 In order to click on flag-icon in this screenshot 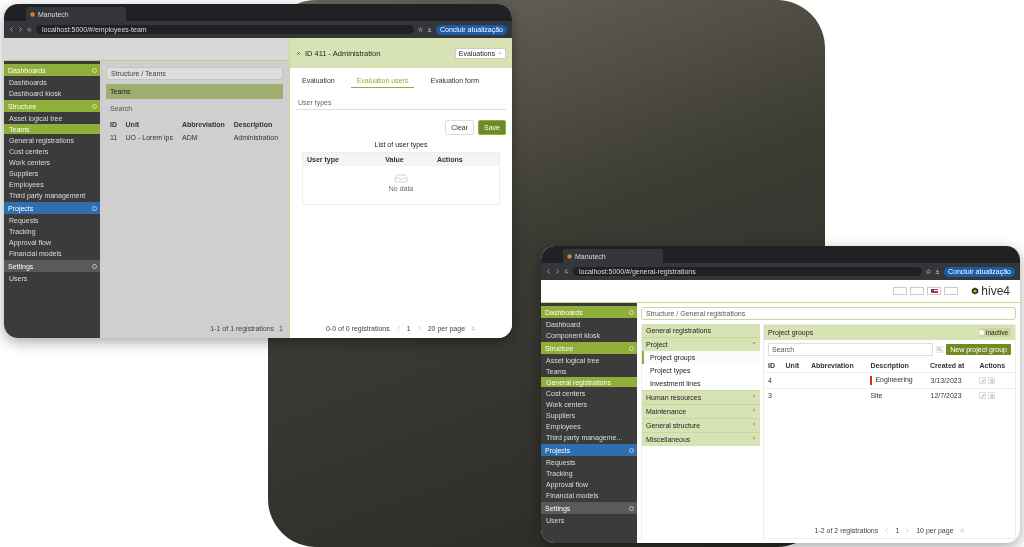, I will do `click(934, 291)`.